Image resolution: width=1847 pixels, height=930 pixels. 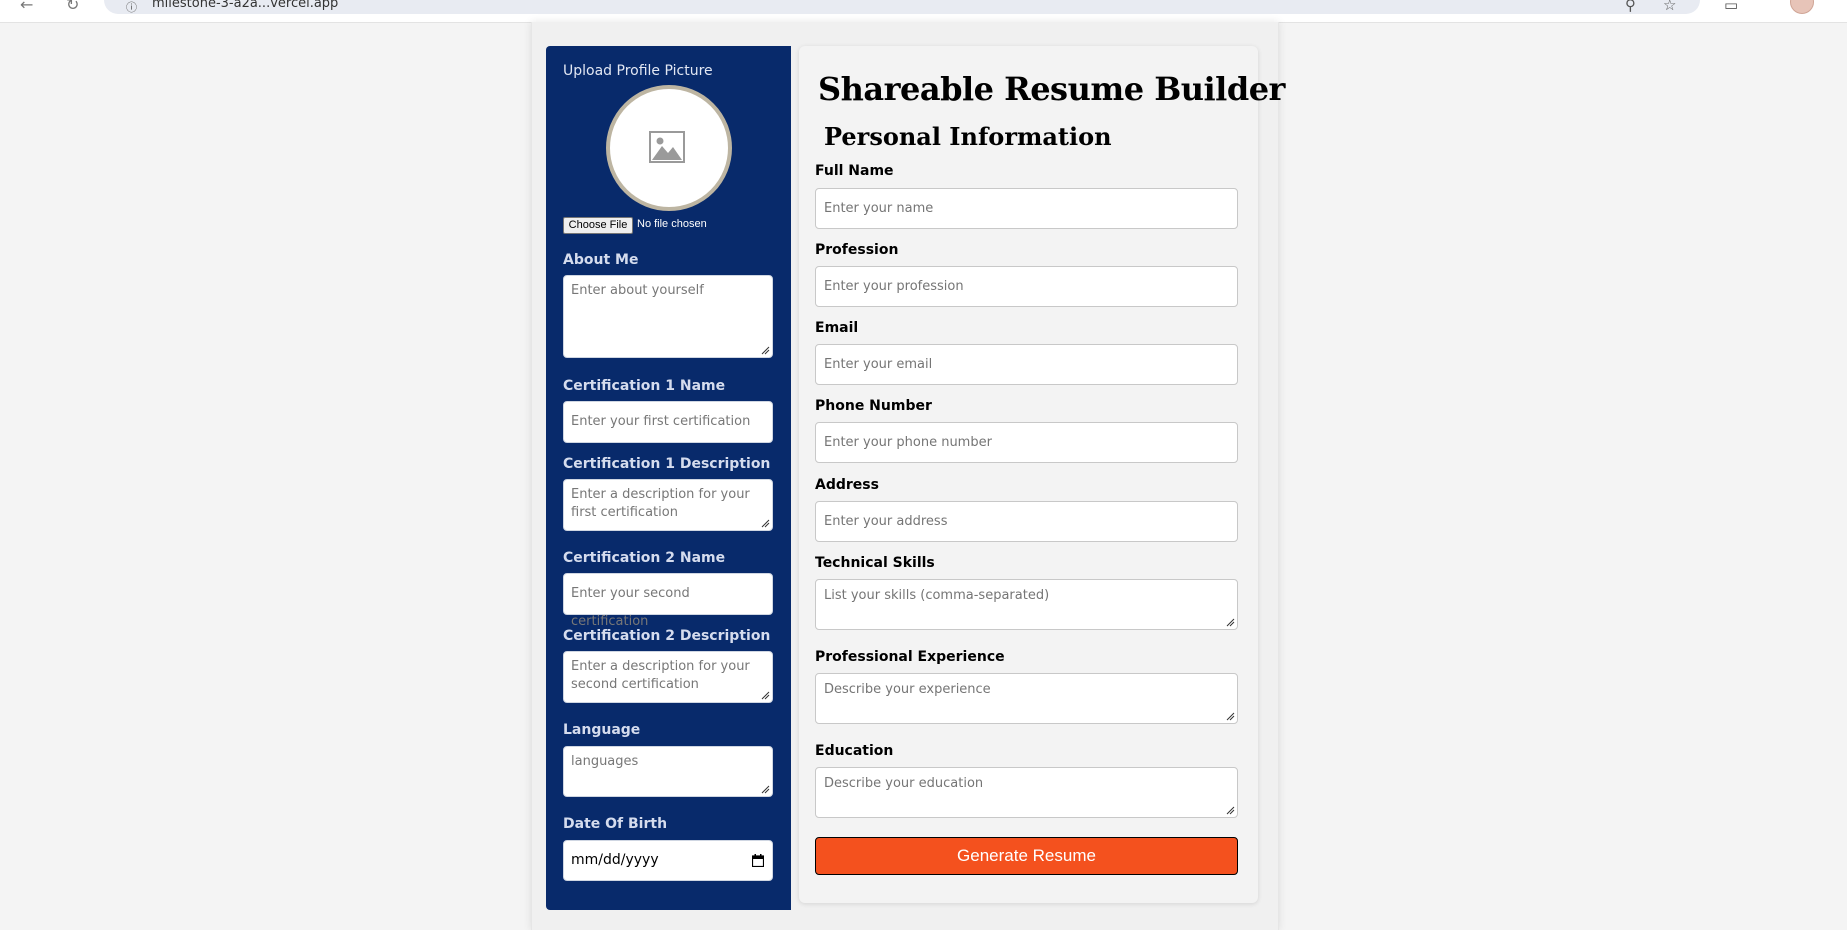 What do you see at coordinates (854, 171) in the screenshot?
I see `full-name-label: Full Name` at bounding box center [854, 171].